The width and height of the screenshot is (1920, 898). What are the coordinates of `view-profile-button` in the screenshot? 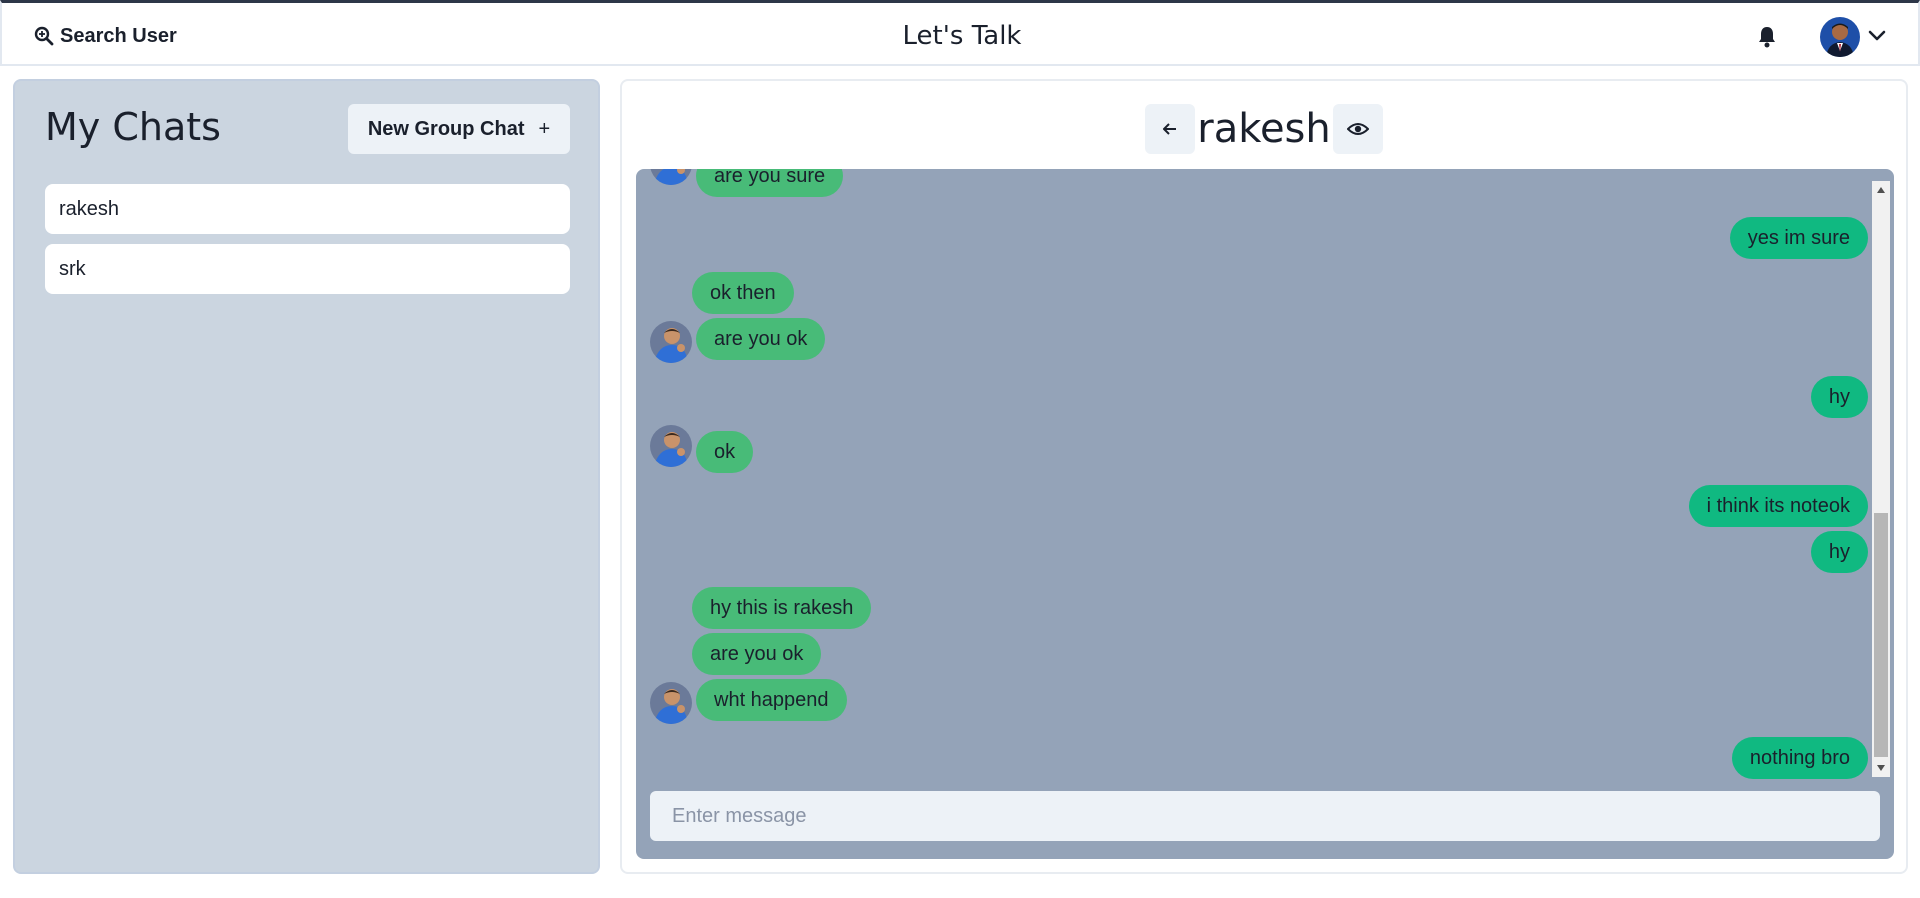 It's located at (1357, 129).